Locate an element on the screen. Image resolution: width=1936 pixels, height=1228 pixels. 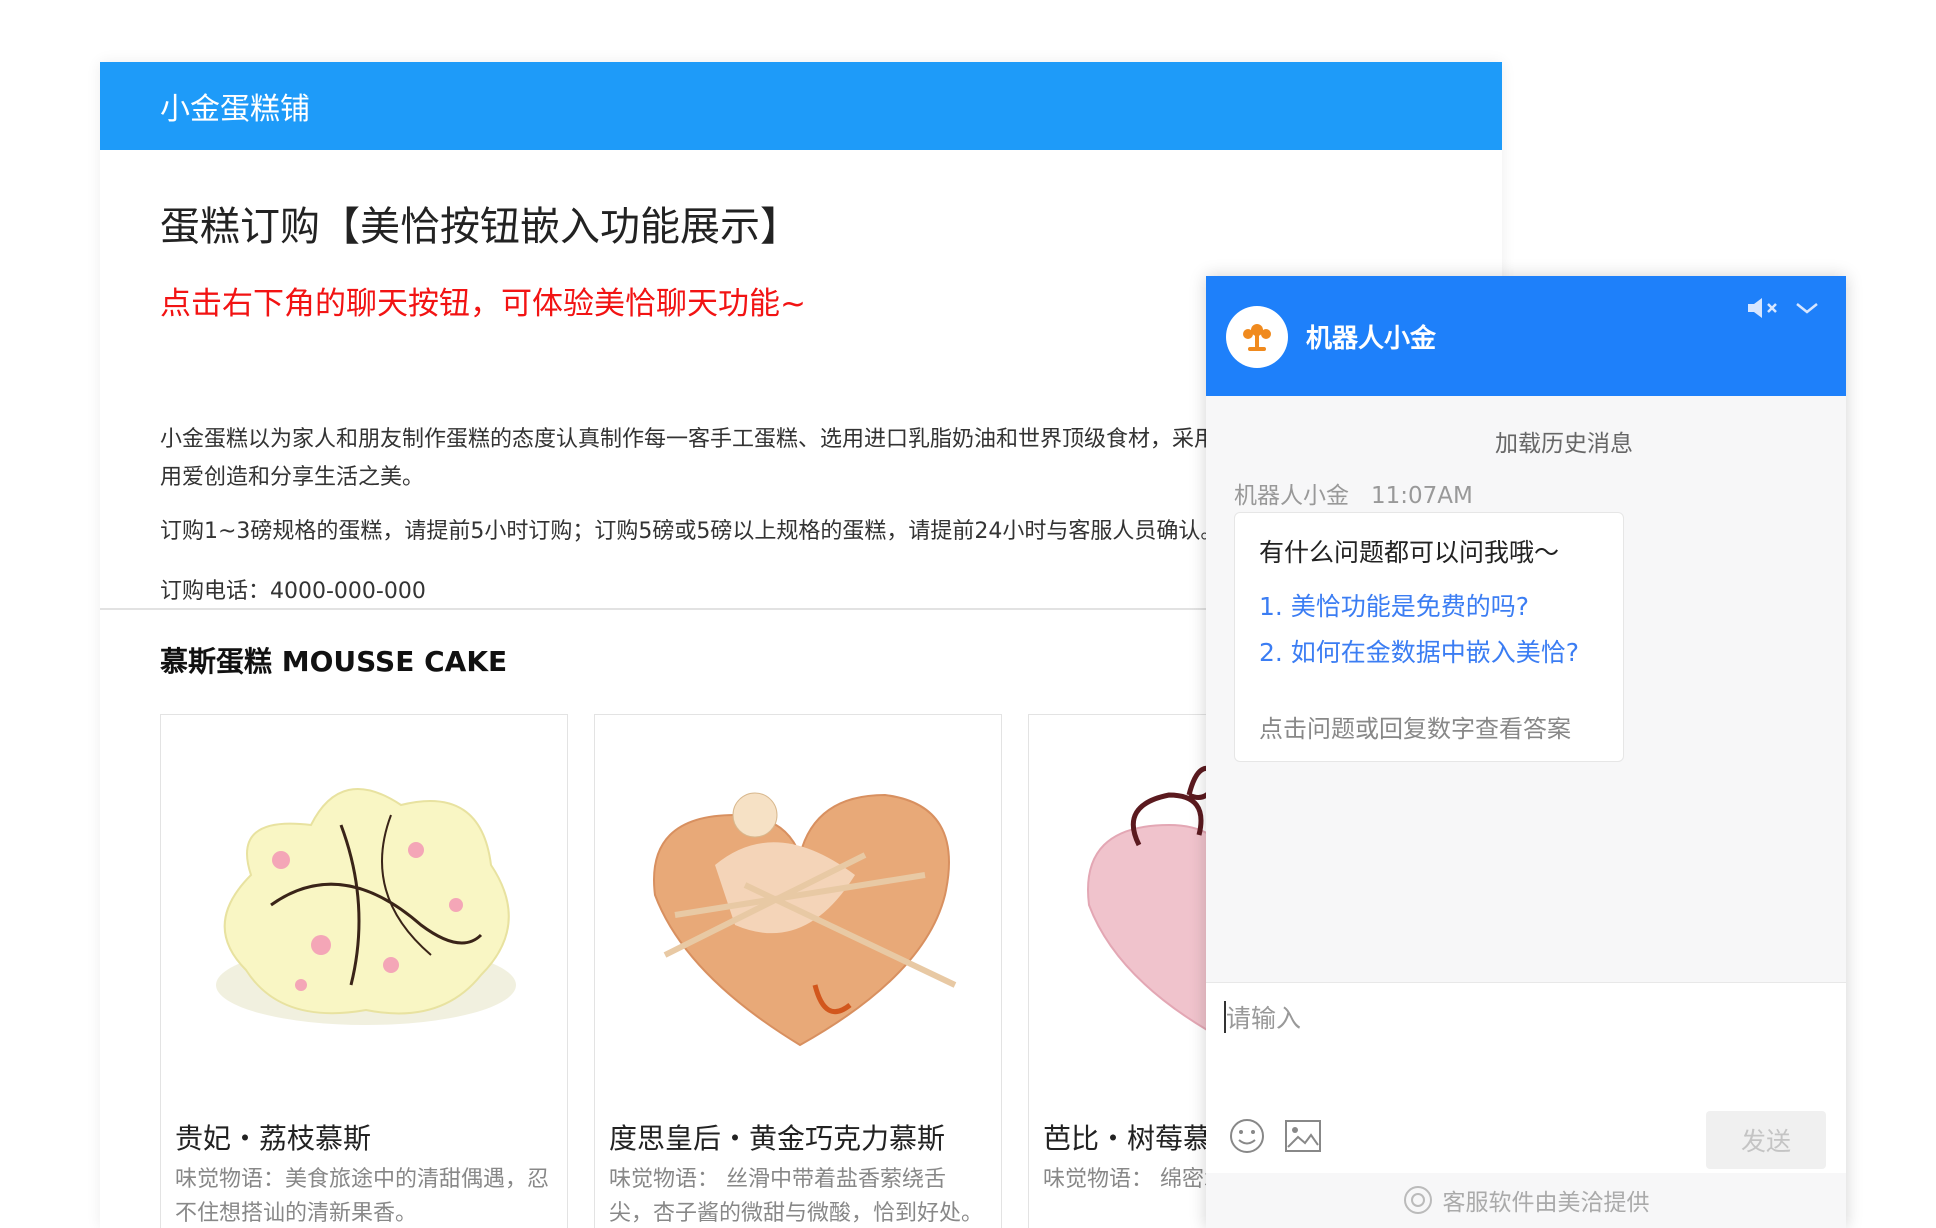
bot-avatar is located at coordinates (1257, 337).